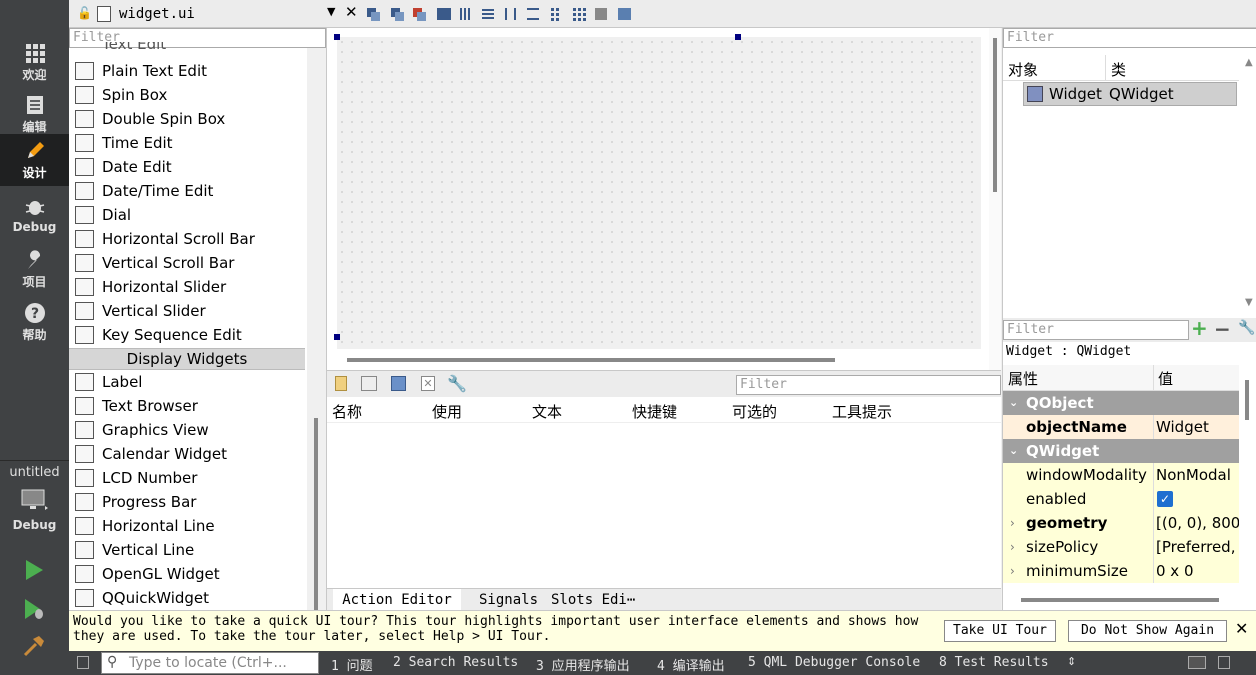 The height and width of the screenshot is (675, 1256). What do you see at coordinates (447, 411) in the screenshot?
I see `column-header: 使用` at bounding box center [447, 411].